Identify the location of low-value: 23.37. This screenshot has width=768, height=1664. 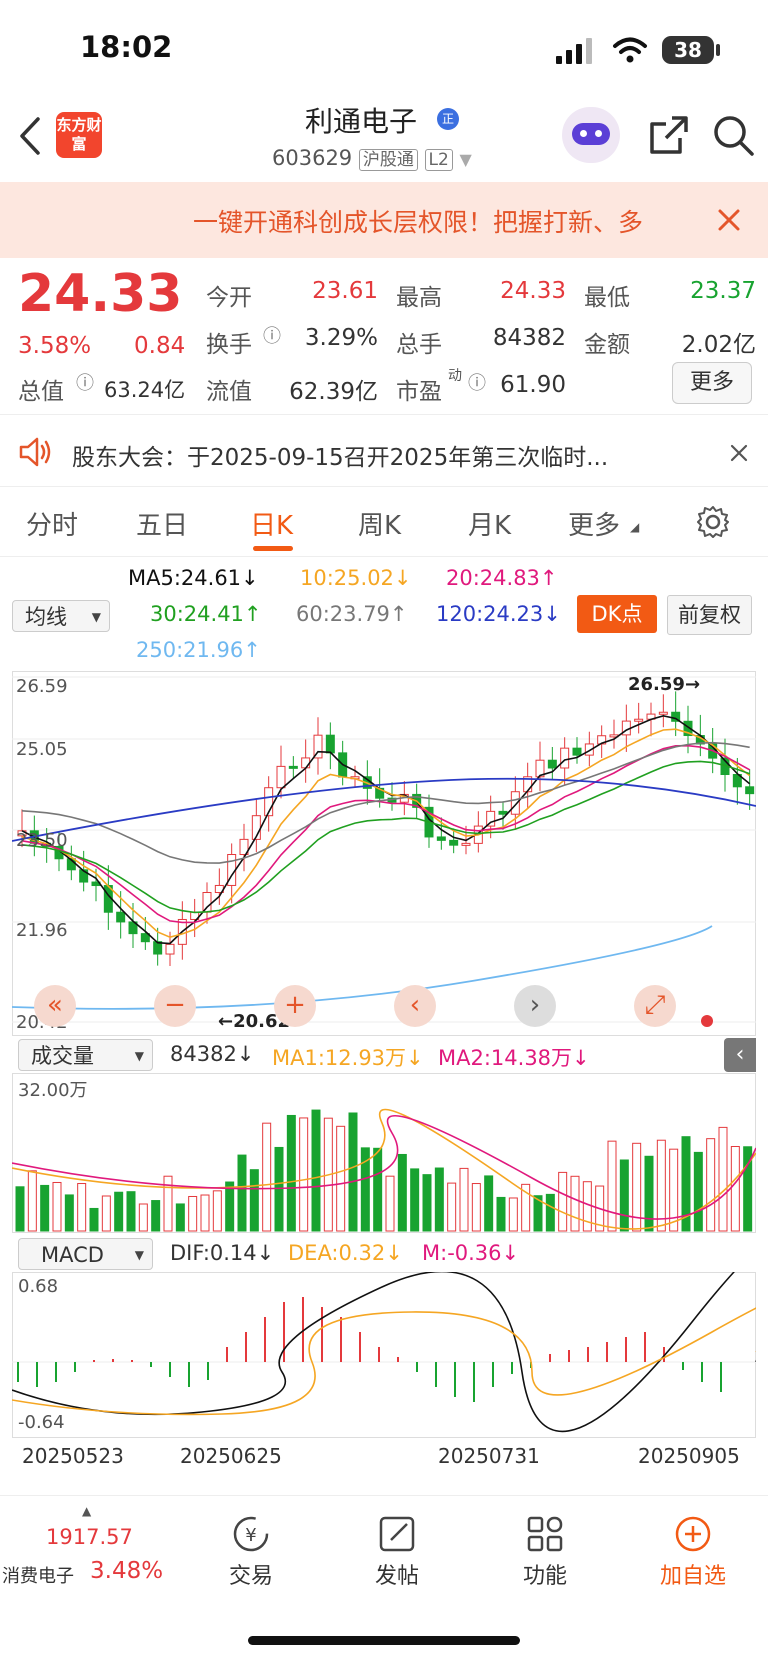
(723, 291).